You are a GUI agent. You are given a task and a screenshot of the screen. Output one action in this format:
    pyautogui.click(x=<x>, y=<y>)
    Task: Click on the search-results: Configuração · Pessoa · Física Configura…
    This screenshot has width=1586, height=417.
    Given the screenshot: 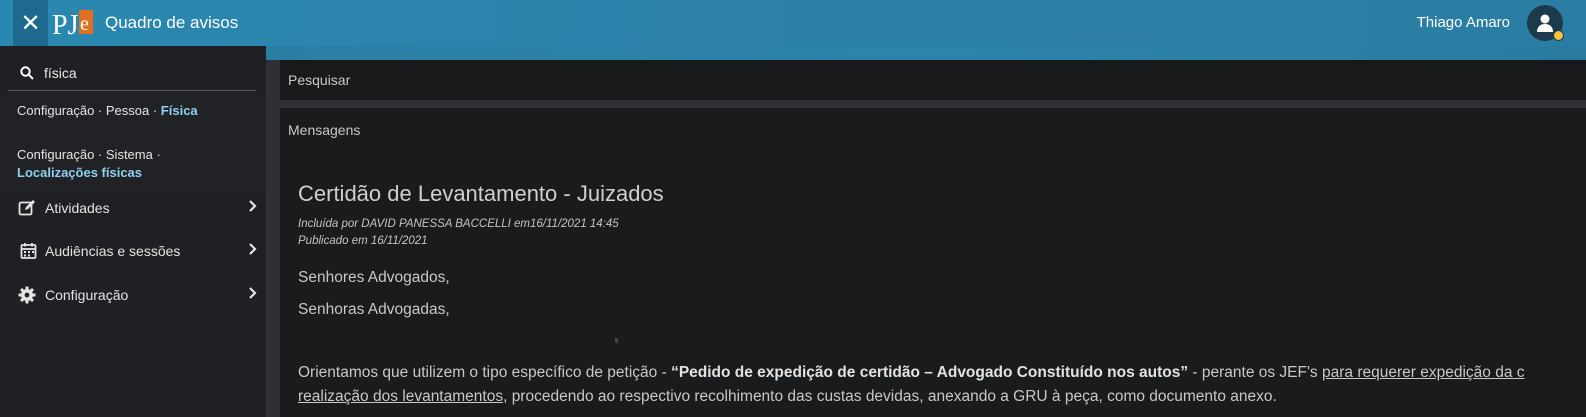 What is the action you would take?
    pyautogui.click(x=133, y=142)
    